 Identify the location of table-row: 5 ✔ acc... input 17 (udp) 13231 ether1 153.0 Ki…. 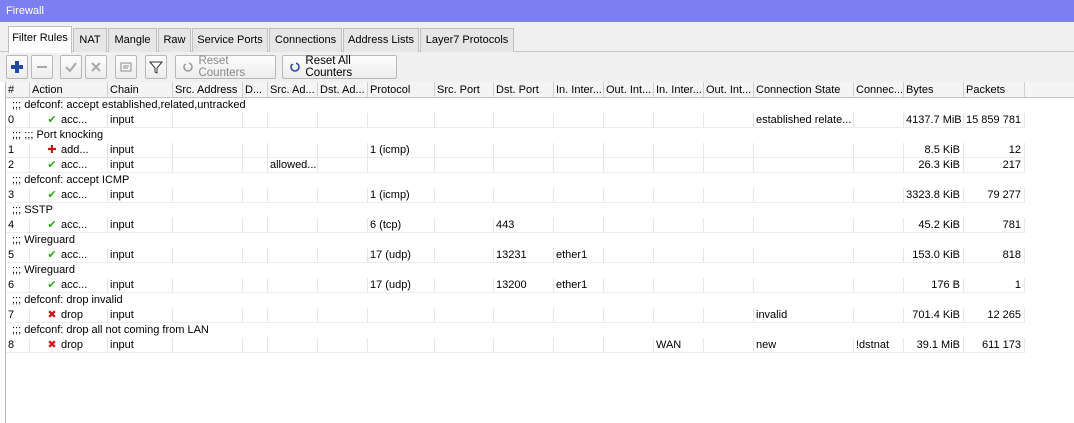
(540, 255).